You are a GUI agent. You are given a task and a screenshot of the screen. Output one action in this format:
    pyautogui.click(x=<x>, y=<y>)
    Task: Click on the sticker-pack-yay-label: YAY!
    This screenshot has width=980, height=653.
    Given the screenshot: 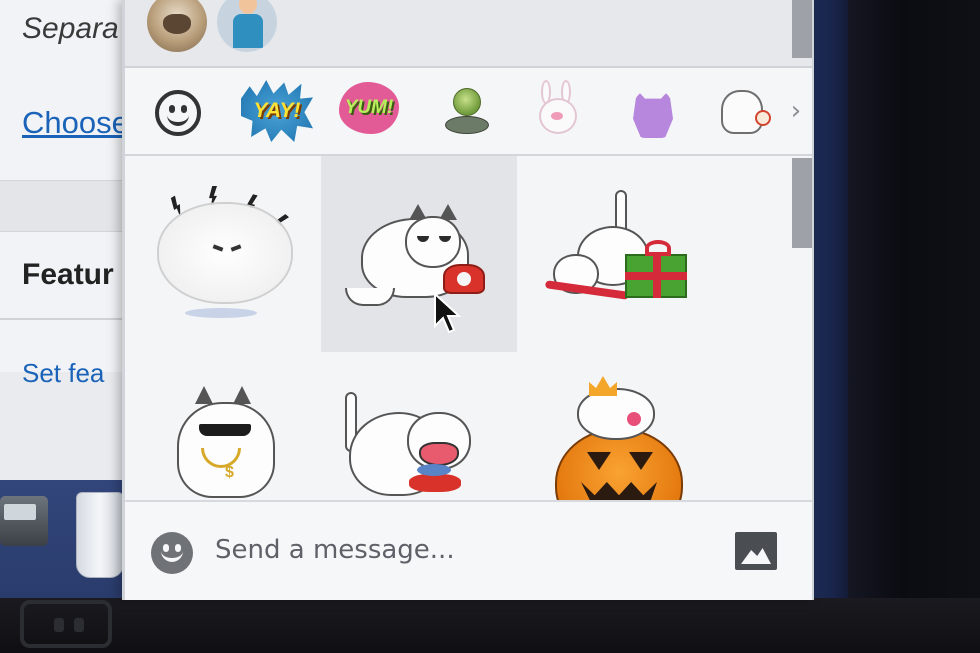 What is the action you would take?
    pyautogui.click(x=277, y=110)
    